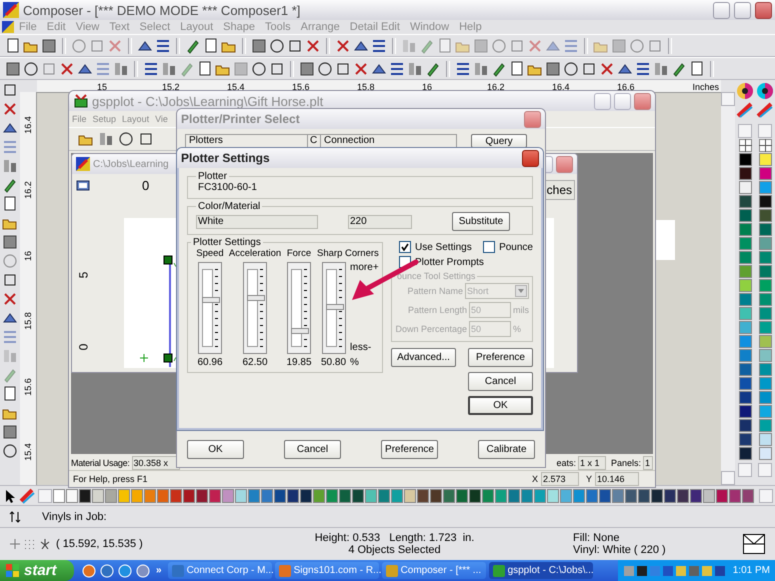  Describe the element at coordinates (620, 550) in the screenshot. I see `vinyl-status: Vinyl: White ( 220 )` at that location.